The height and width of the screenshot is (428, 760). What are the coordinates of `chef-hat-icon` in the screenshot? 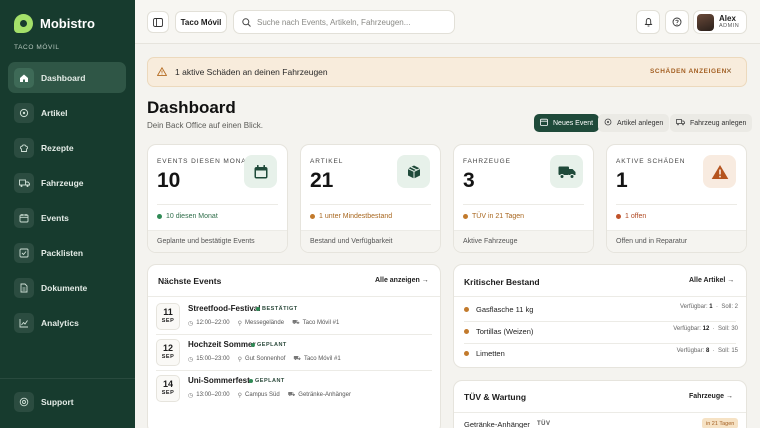 It's located at (24, 147).